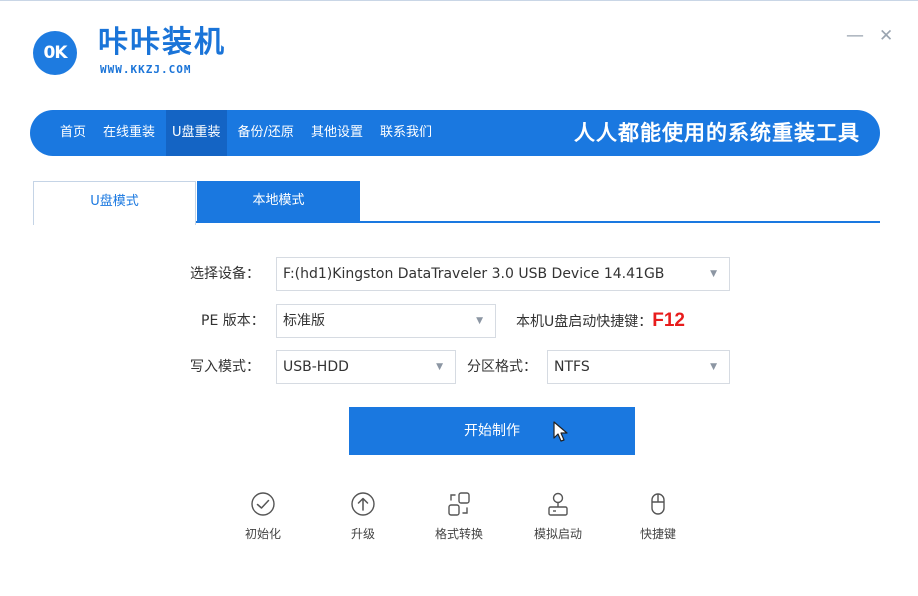 Image resolution: width=918 pixels, height=596 pixels. What do you see at coordinates (262, 534) in the screenshot?
I see `tool-initialize-label: 初始化` at bounding box center [262, 534].